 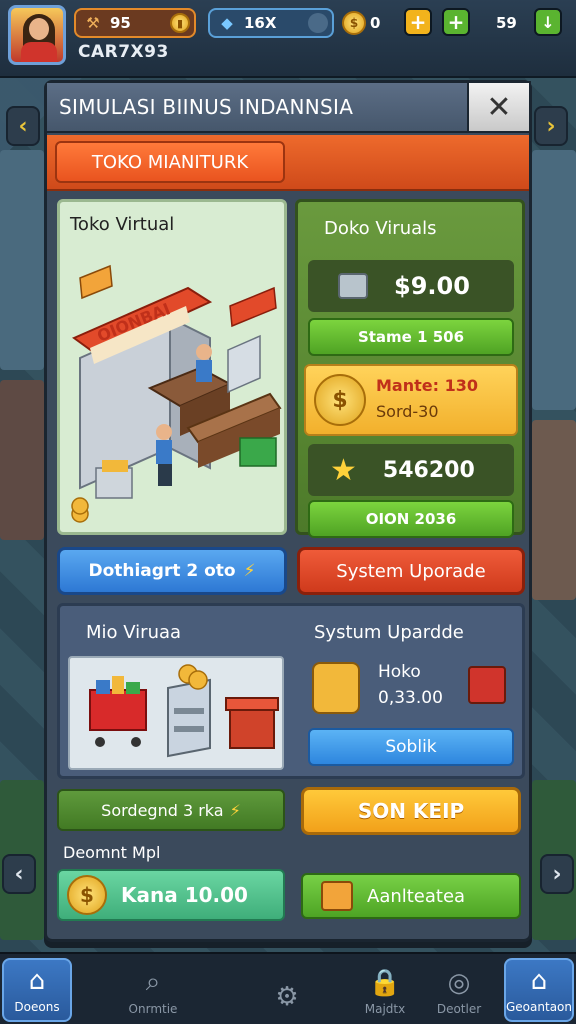 What do you see at coordinates (418, 22) in the screenshot?
I see `add-coins-button: +` at bounding box center [418, 22].